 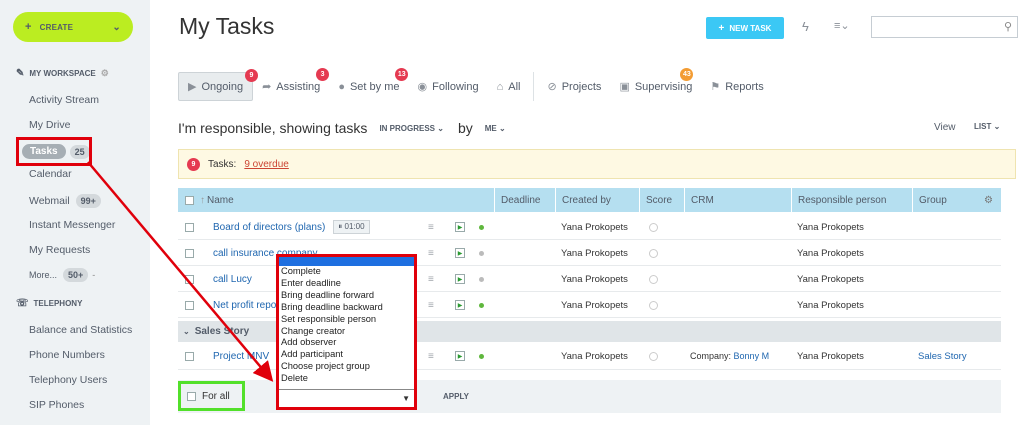 I want to click on dropdown-selected-blank, so click(x=346, y=261).